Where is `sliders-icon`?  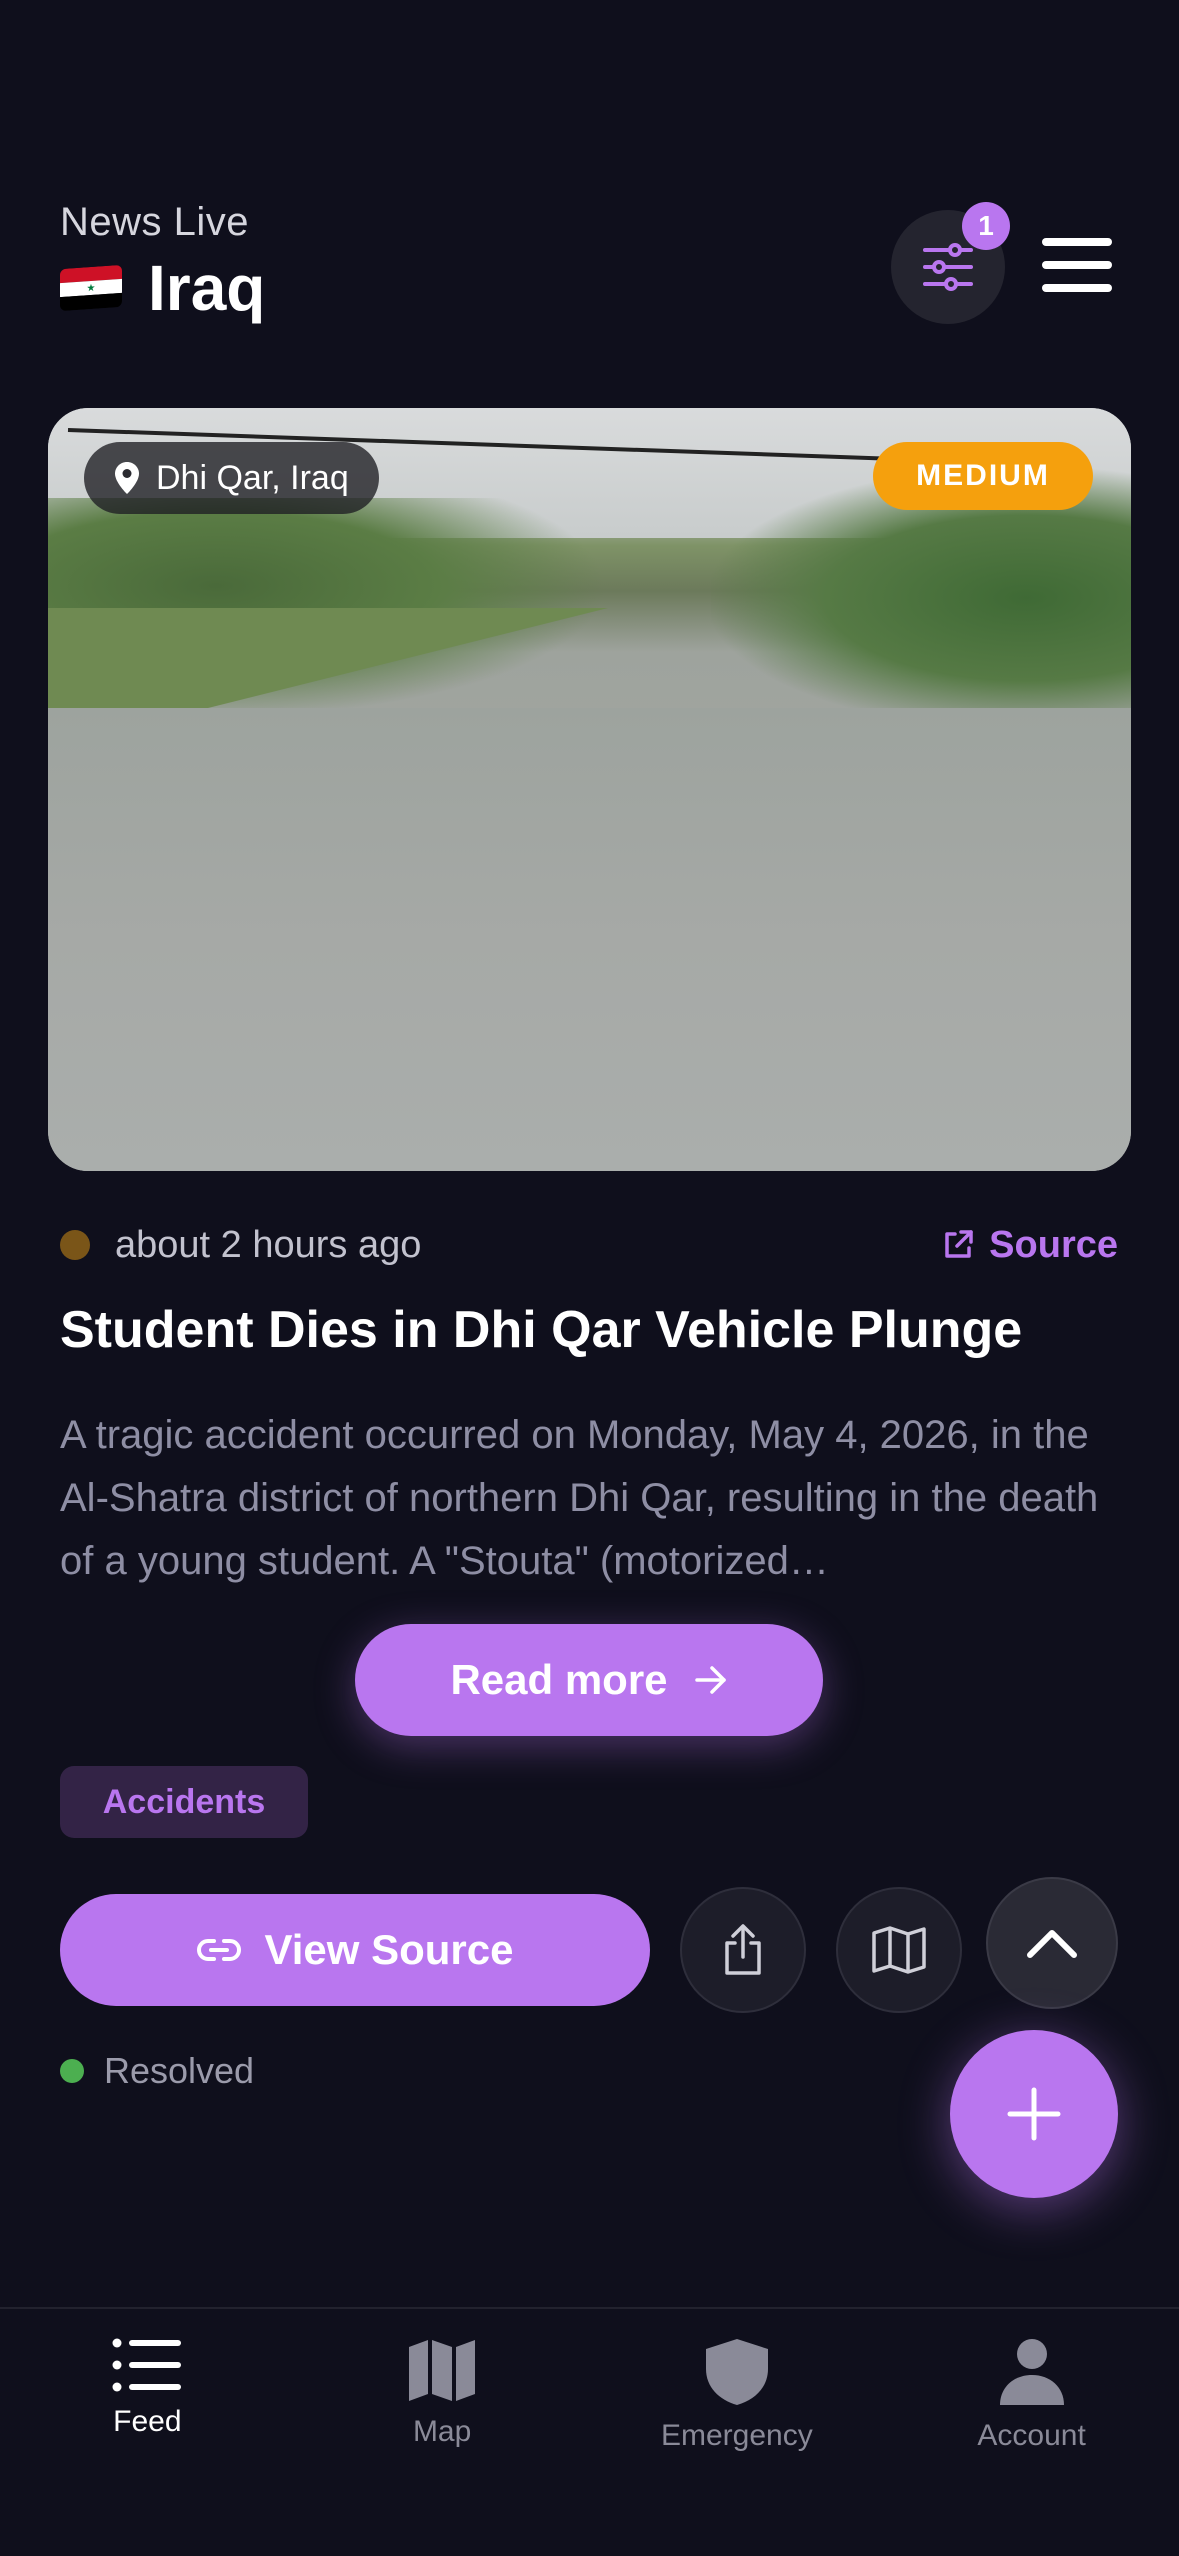
sliders-icon is located at coordinates (948, 267).